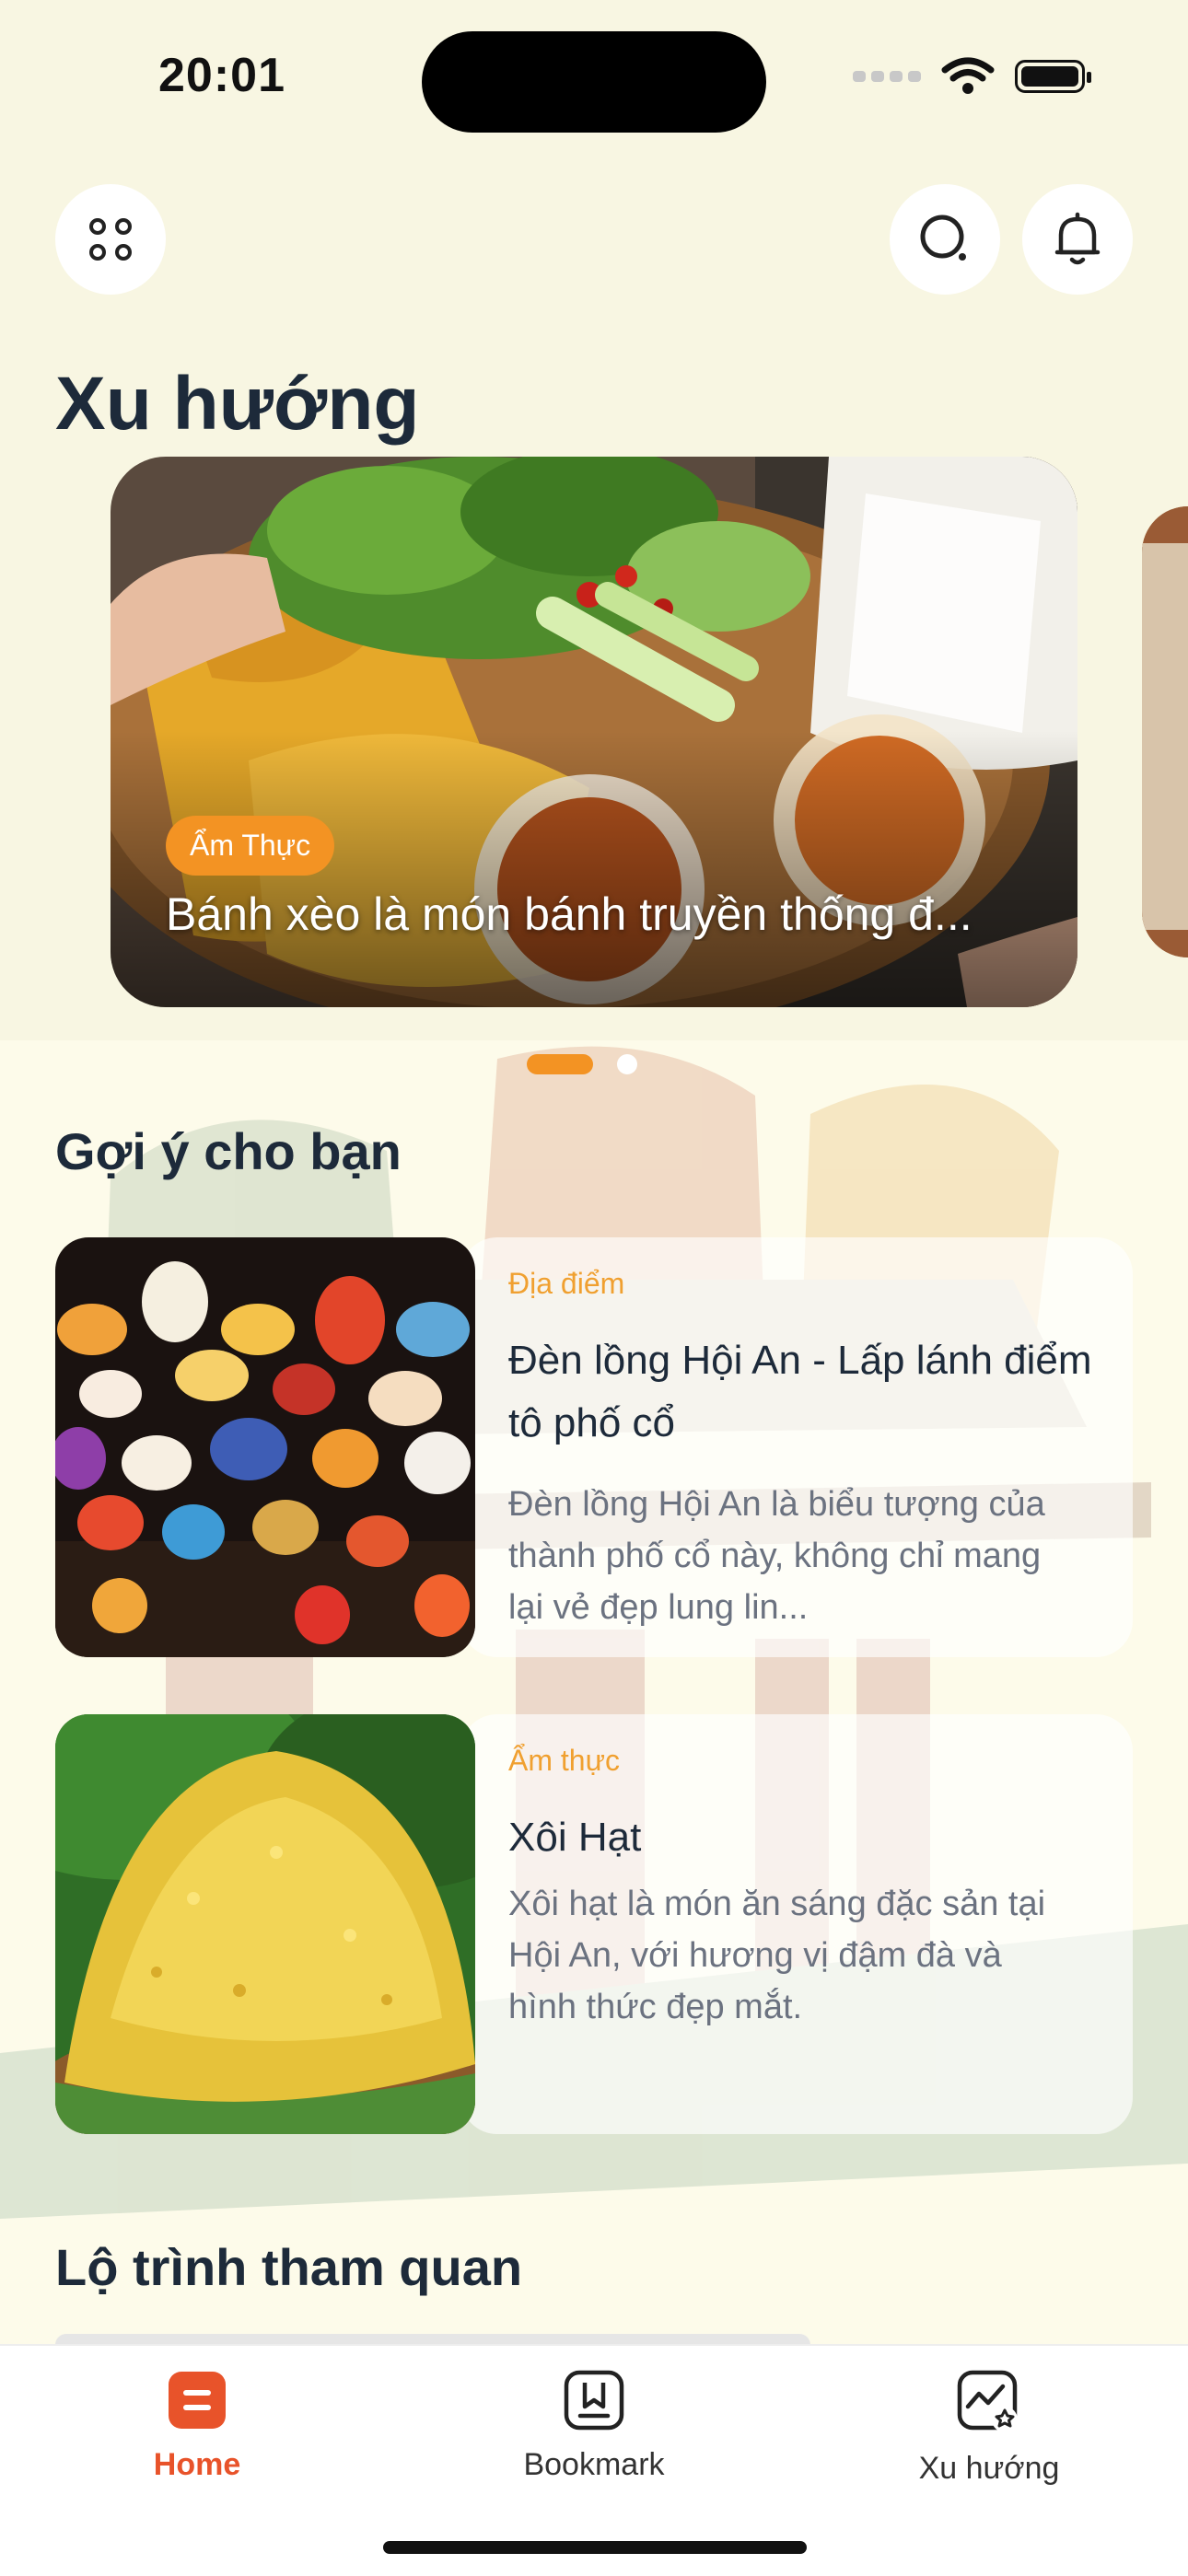  Describe the element at coordinates (289, 2267) in the screenshot. I see `tour-routes-section-title: Lộ trình tham quan` at that location.